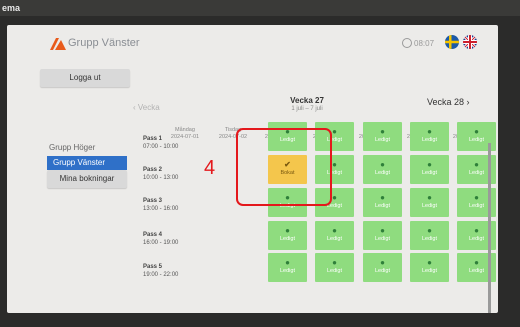  I want to click on scrollbar, so click(489, 228).